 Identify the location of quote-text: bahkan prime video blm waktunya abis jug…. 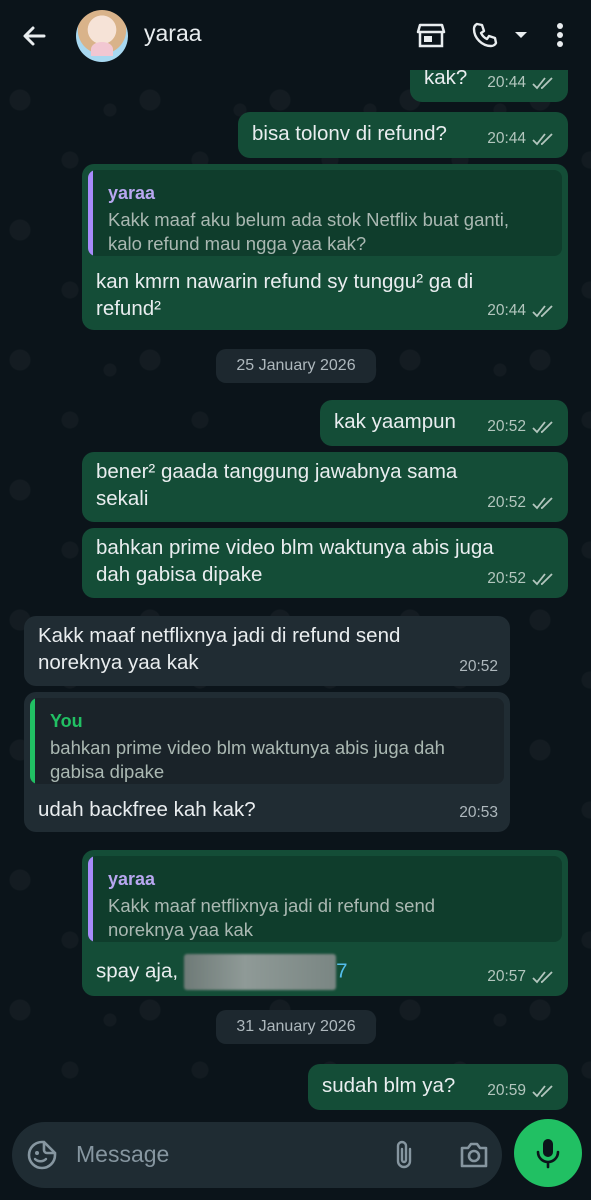
(247, 759).